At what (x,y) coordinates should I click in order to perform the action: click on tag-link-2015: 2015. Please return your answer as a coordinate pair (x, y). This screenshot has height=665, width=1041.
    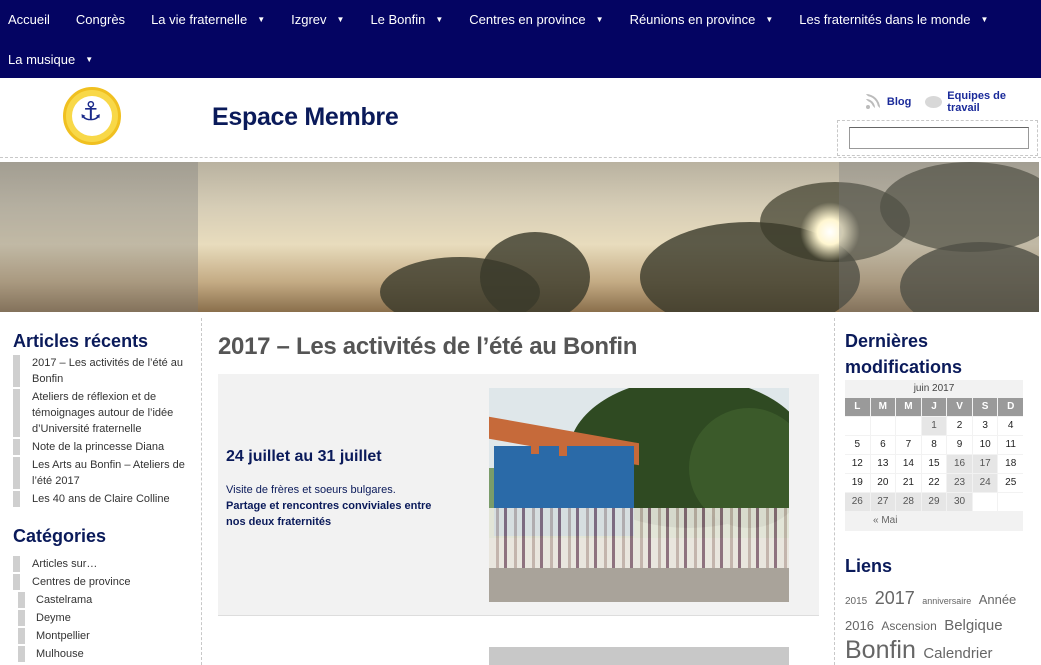
    Looking at the image, I should click on (856, 601).